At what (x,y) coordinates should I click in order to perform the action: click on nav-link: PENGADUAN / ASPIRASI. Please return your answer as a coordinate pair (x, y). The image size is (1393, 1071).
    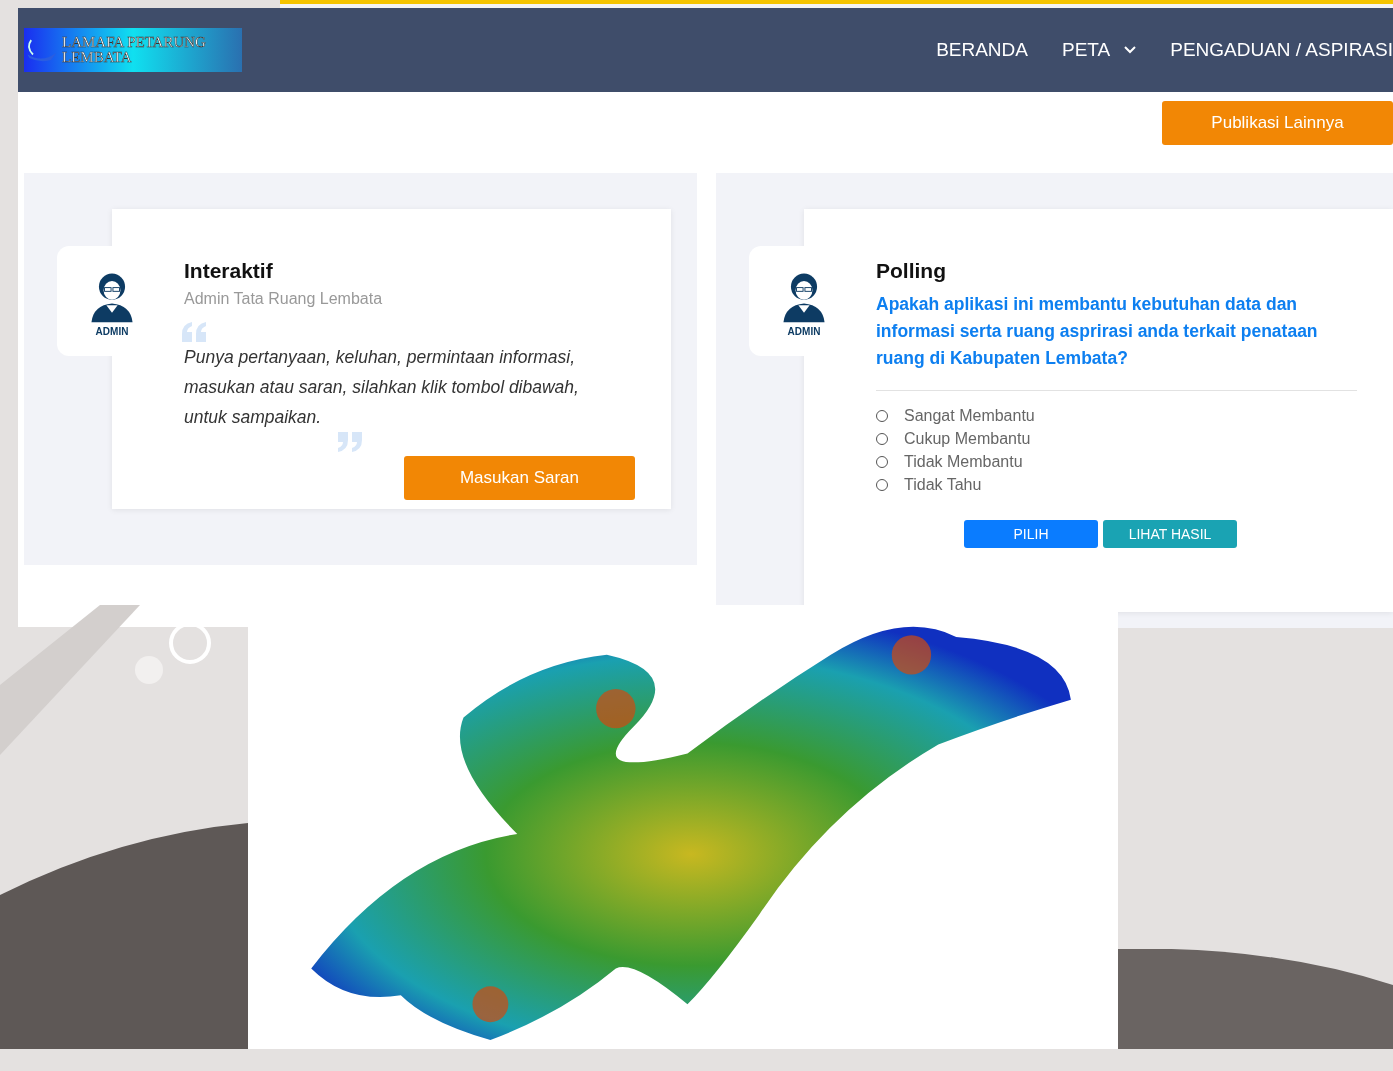
    Looking at the image, I should click on (1281, 50).